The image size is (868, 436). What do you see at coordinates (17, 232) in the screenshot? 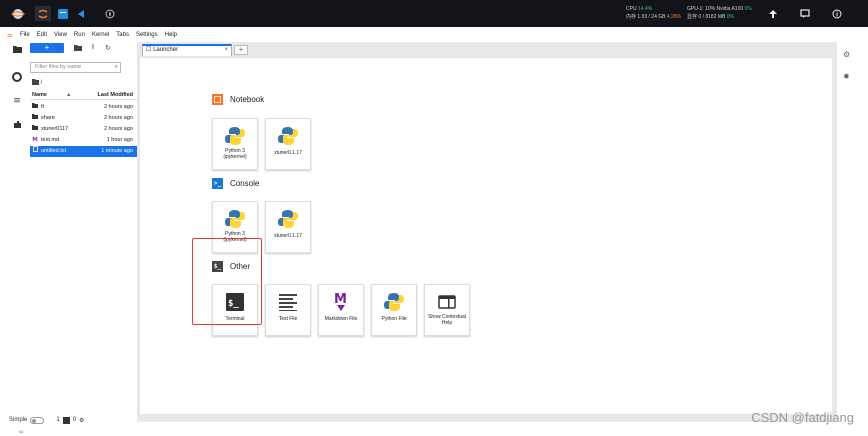
I see `left-sidebar: ≡` at bounding box center [17, 232].